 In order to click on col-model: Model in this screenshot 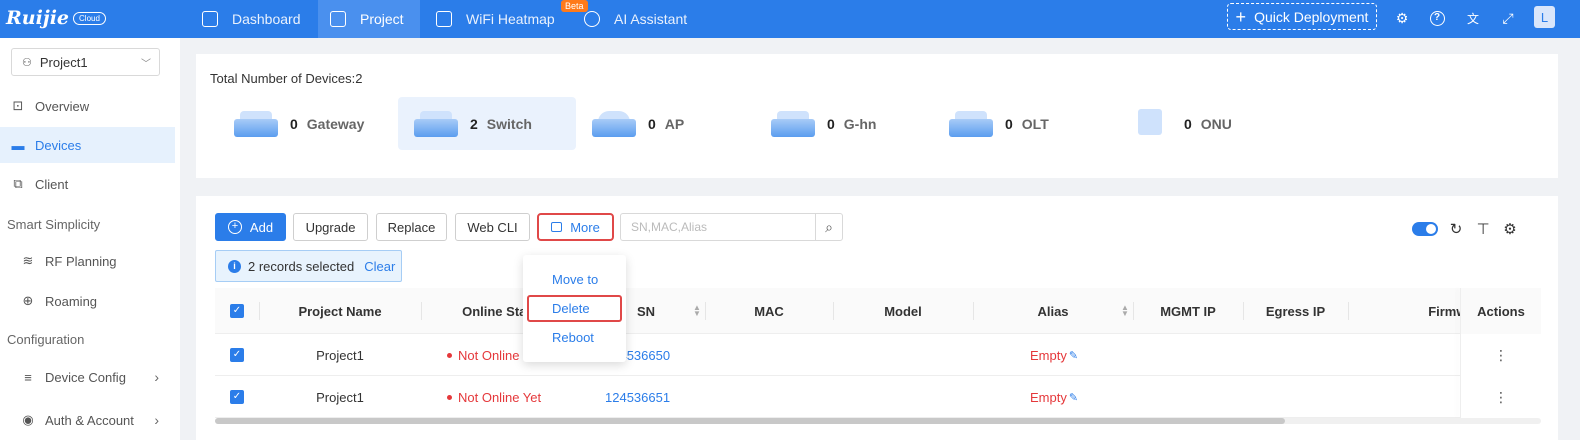, I will do `click(903, 311)`.